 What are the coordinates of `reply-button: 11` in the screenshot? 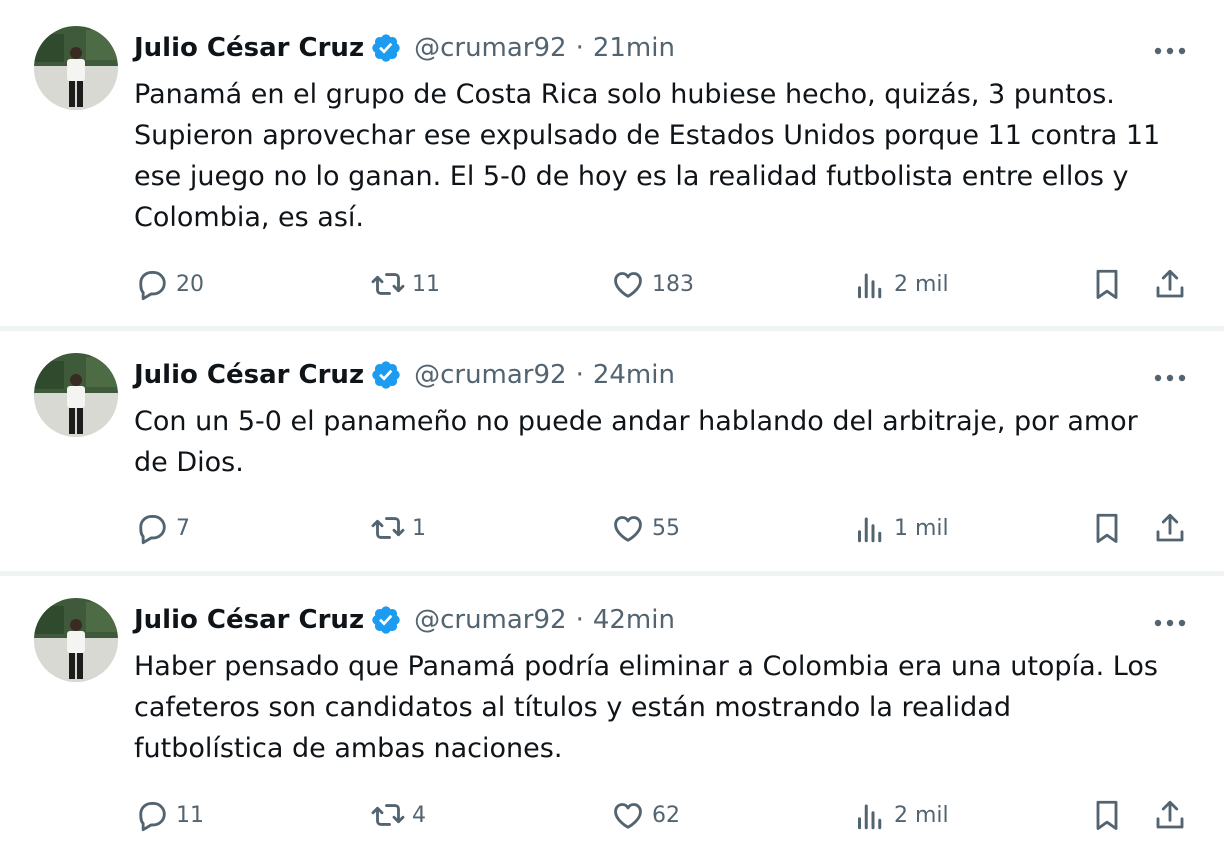 It's located at (169, 815).